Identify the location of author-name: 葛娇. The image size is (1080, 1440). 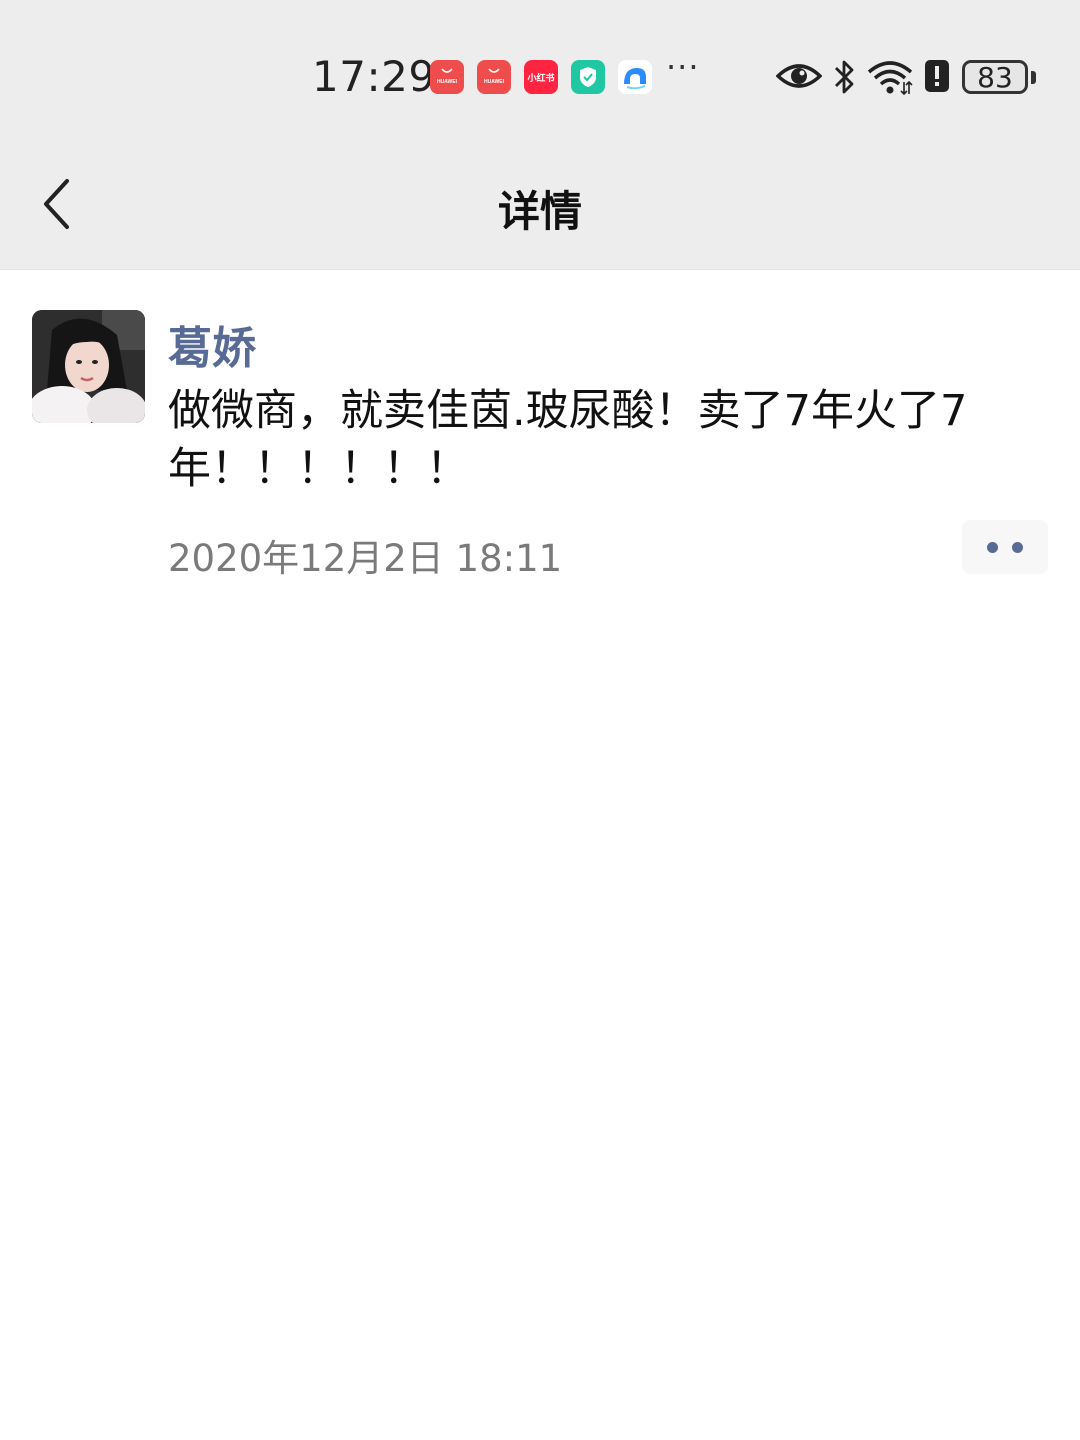
(212, 344).